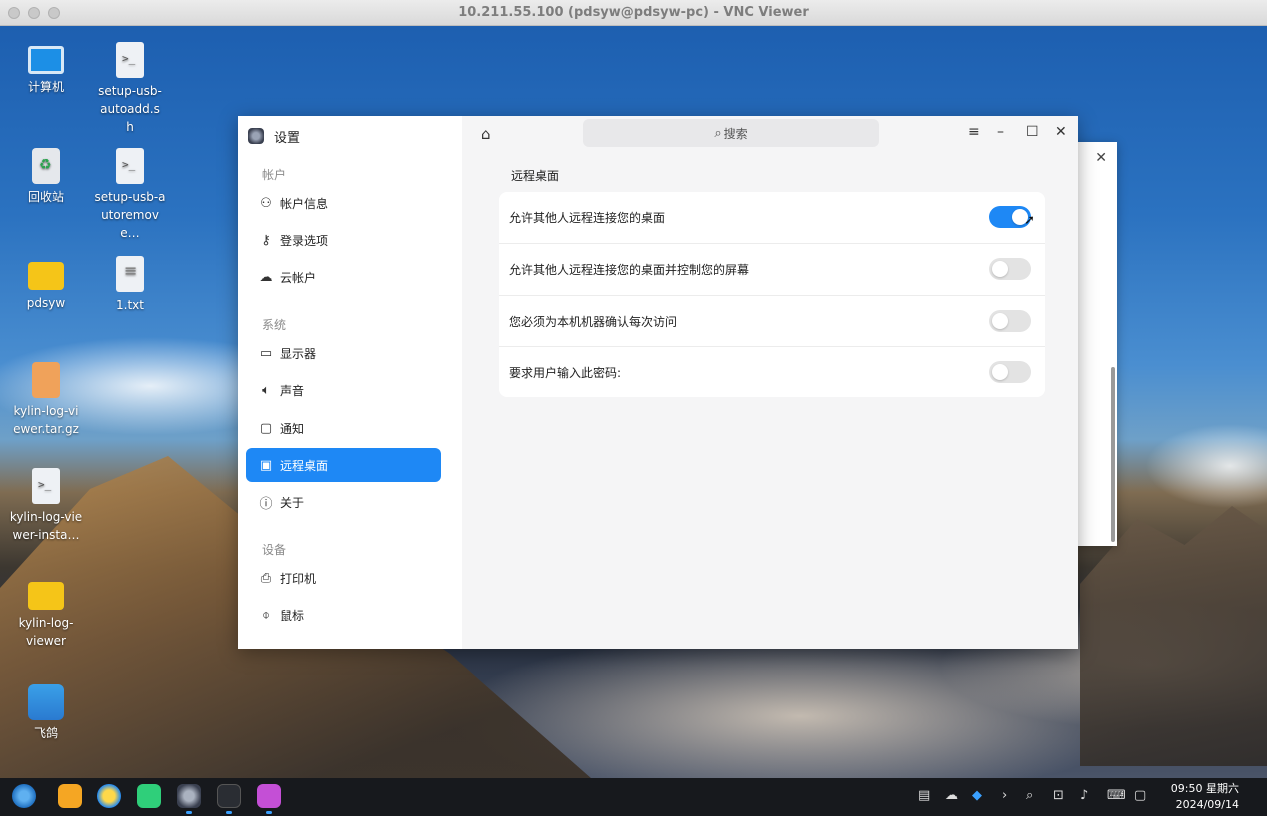  Describe the element at coordinates (343, 578) in the screenshot. I see `sidebar-item-printer: ⎙ 打印机` at that location.